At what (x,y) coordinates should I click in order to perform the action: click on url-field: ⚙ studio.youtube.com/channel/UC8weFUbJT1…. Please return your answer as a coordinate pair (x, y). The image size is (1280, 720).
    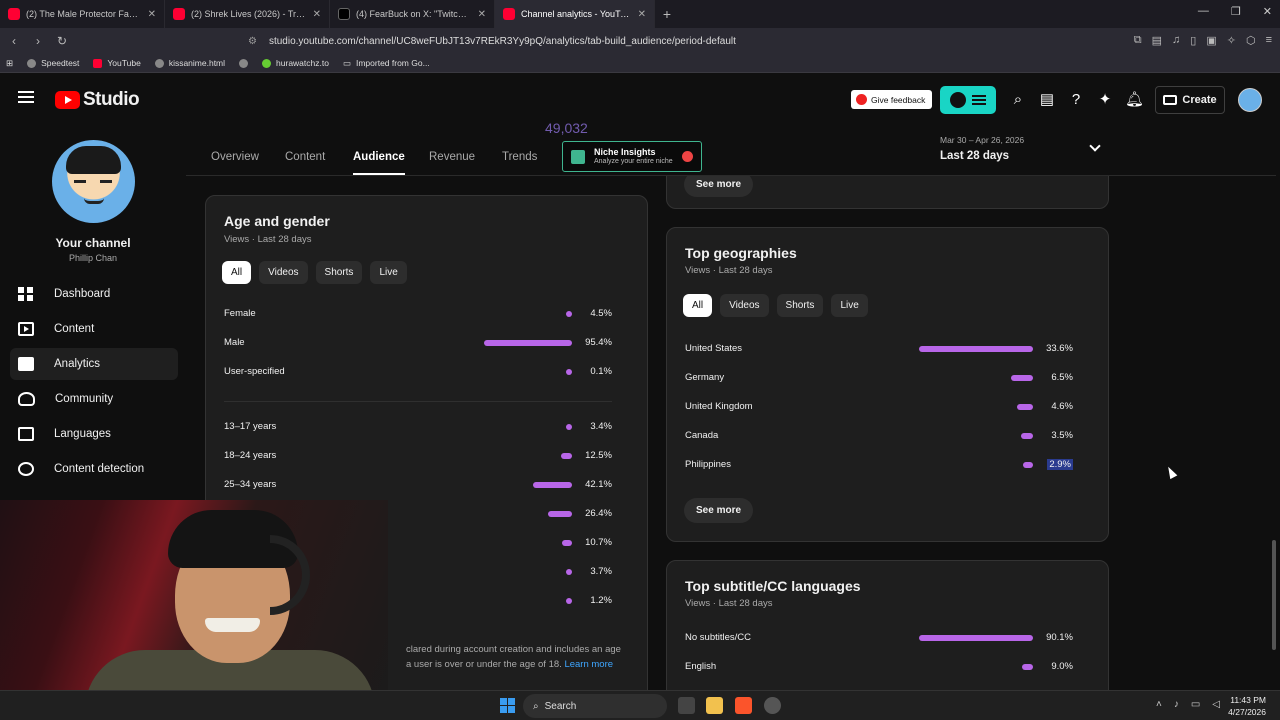
    Looking at the image, I should click on (618, 41).